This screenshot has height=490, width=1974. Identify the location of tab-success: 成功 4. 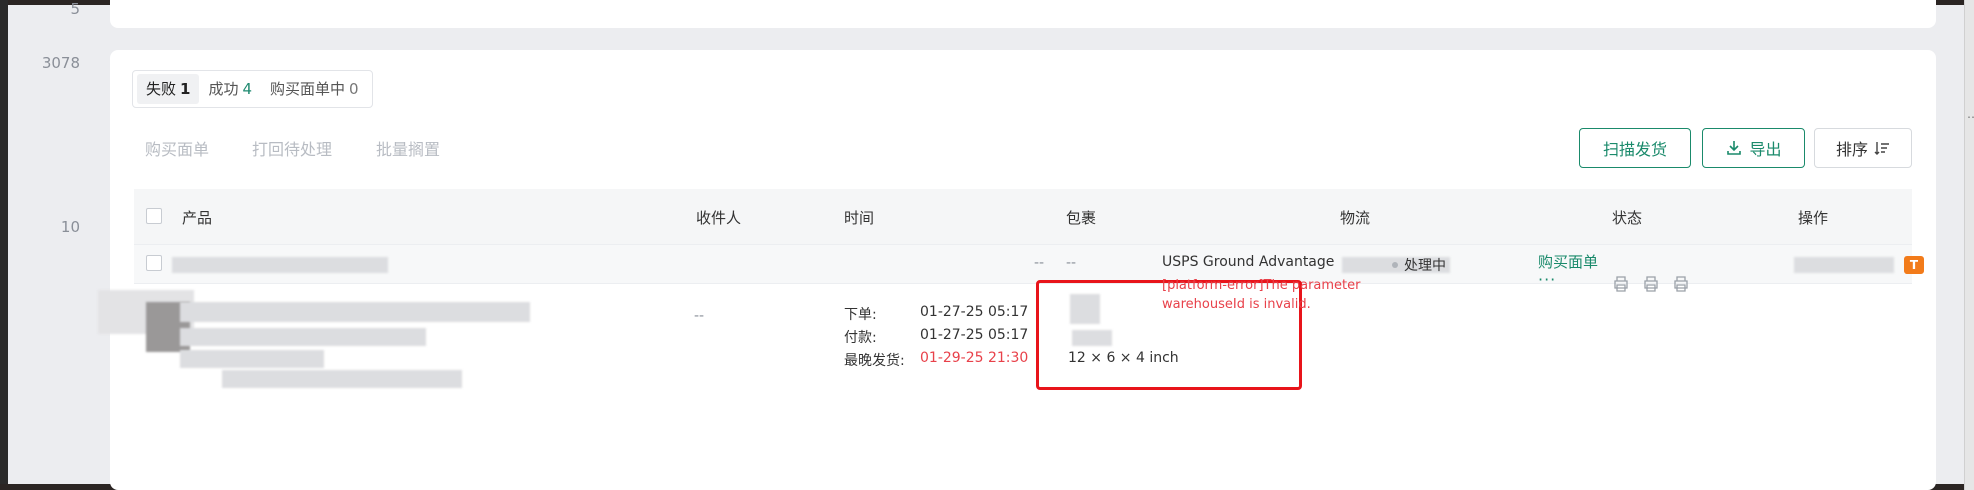
(230, 89).